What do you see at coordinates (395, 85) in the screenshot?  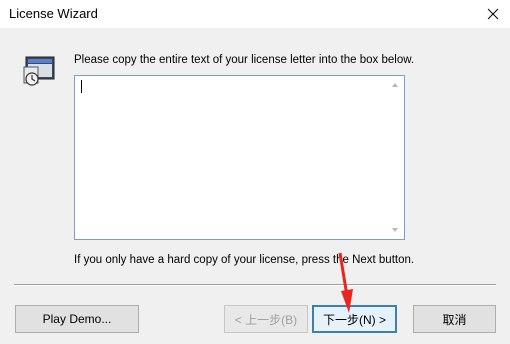 I see `scroll-up-icon` at bounding box center [395, 85].